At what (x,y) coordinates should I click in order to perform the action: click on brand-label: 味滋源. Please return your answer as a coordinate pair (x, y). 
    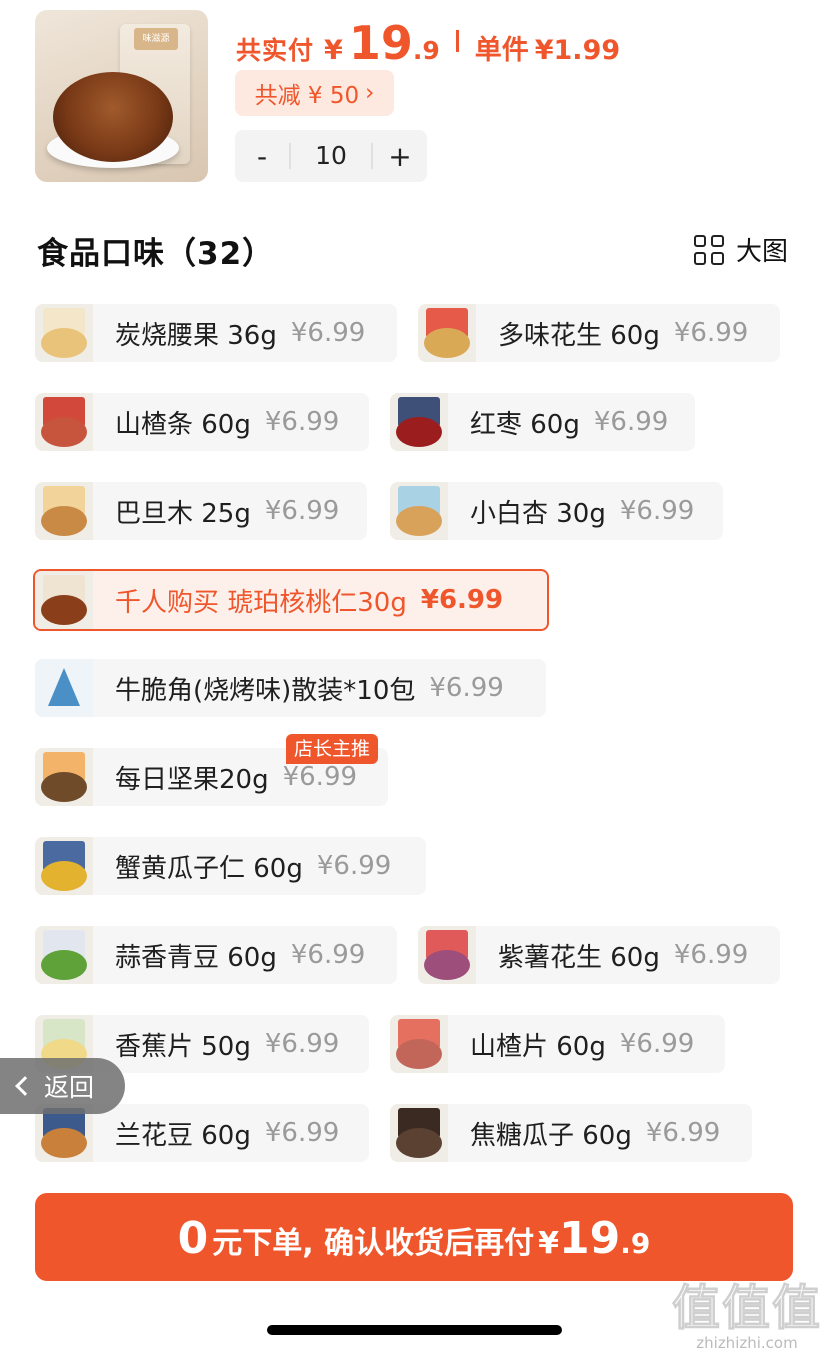
    Looking at the image, I should click on (156, 39).